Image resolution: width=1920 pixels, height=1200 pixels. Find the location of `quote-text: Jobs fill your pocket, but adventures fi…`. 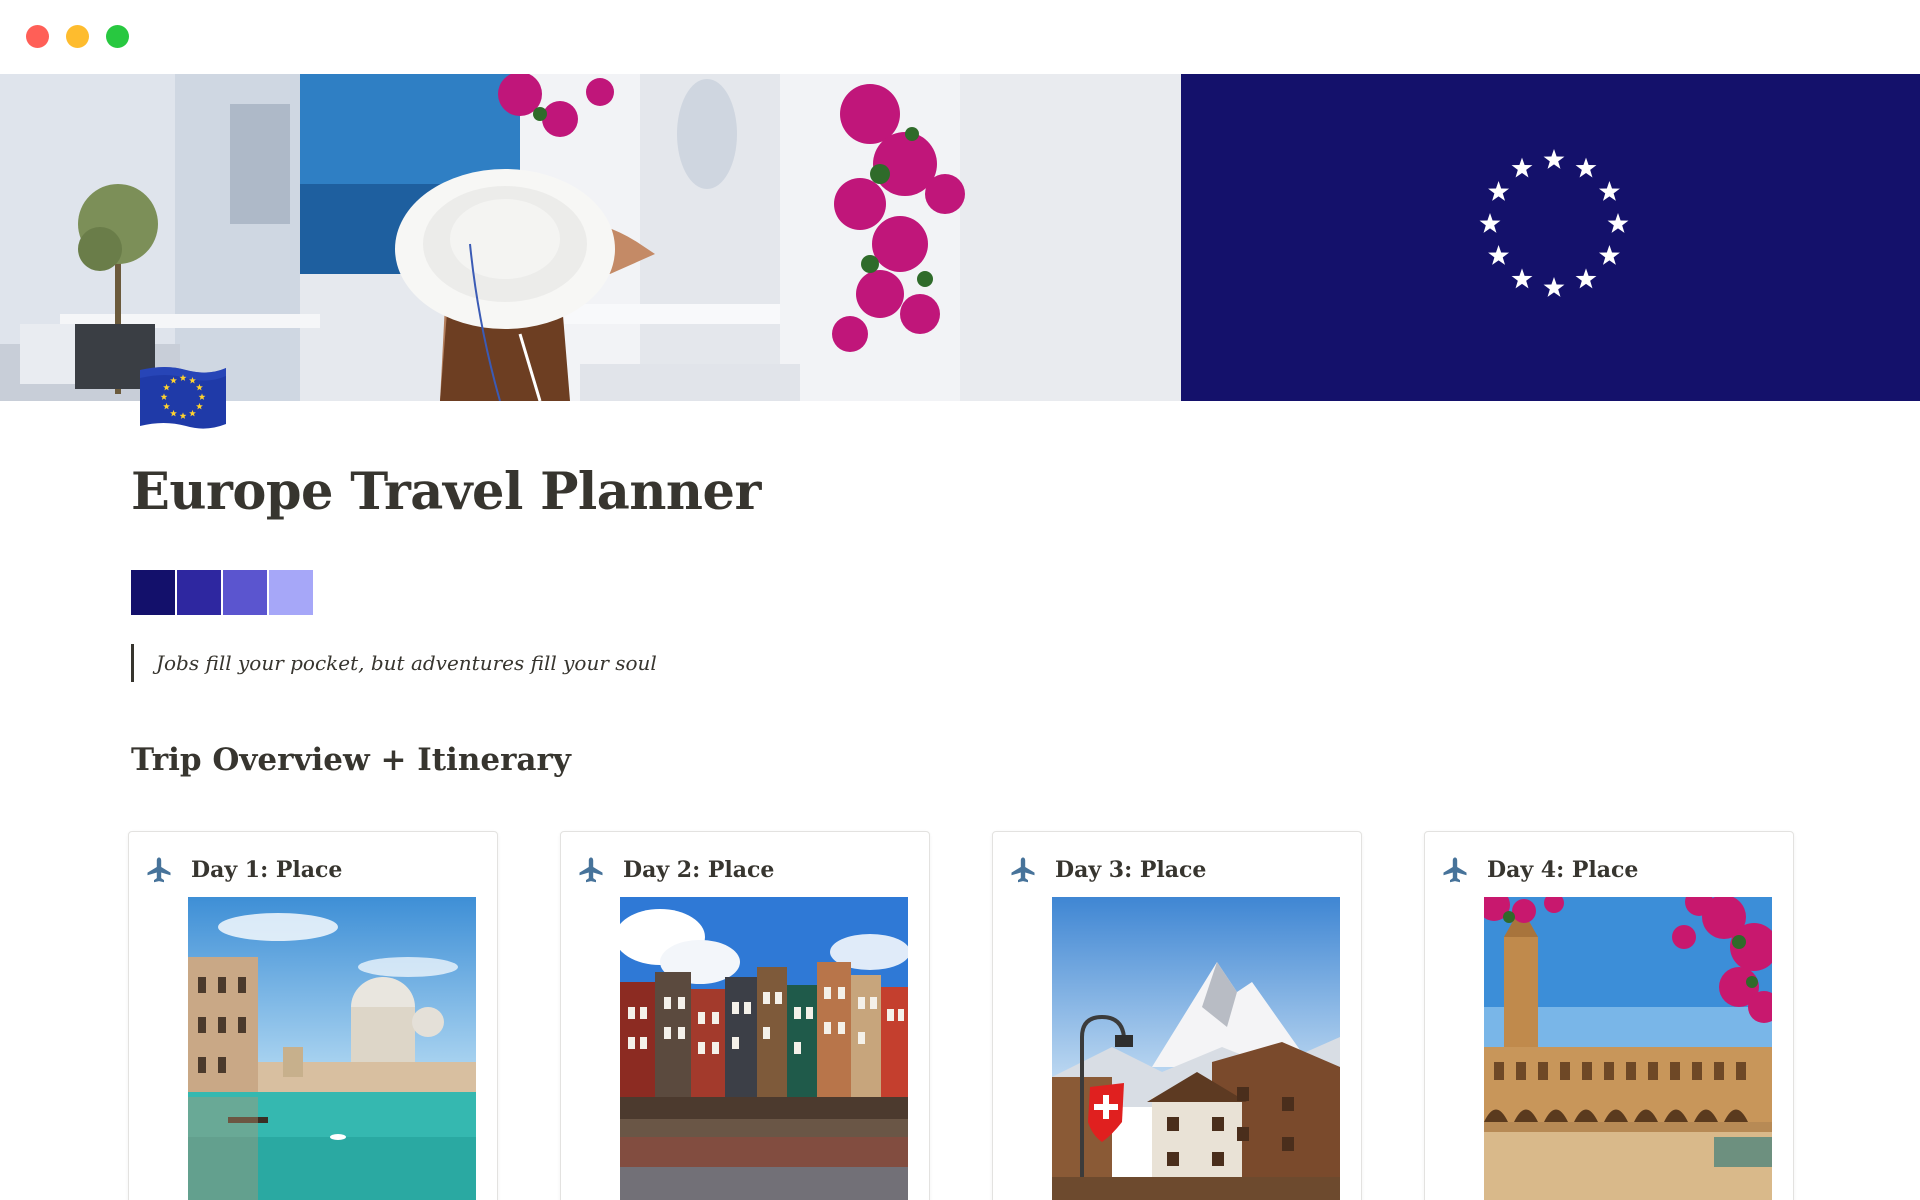

quote-text: Jobs fill your pocket, but adventures fi… is located at coordinates (406, 663).